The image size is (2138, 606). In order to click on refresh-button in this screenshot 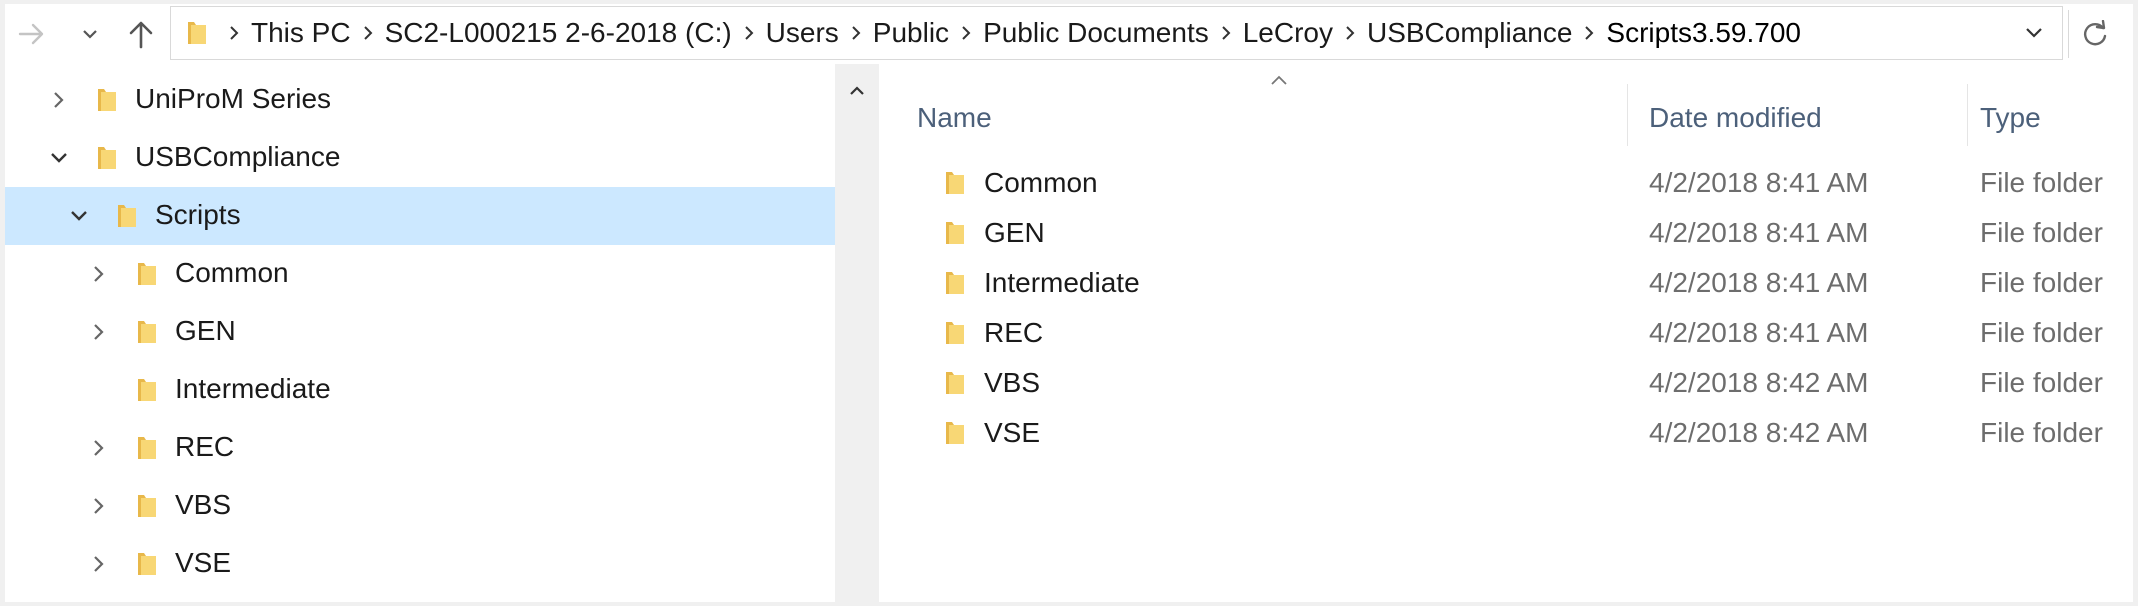, I will do `click(2094, 34)`.